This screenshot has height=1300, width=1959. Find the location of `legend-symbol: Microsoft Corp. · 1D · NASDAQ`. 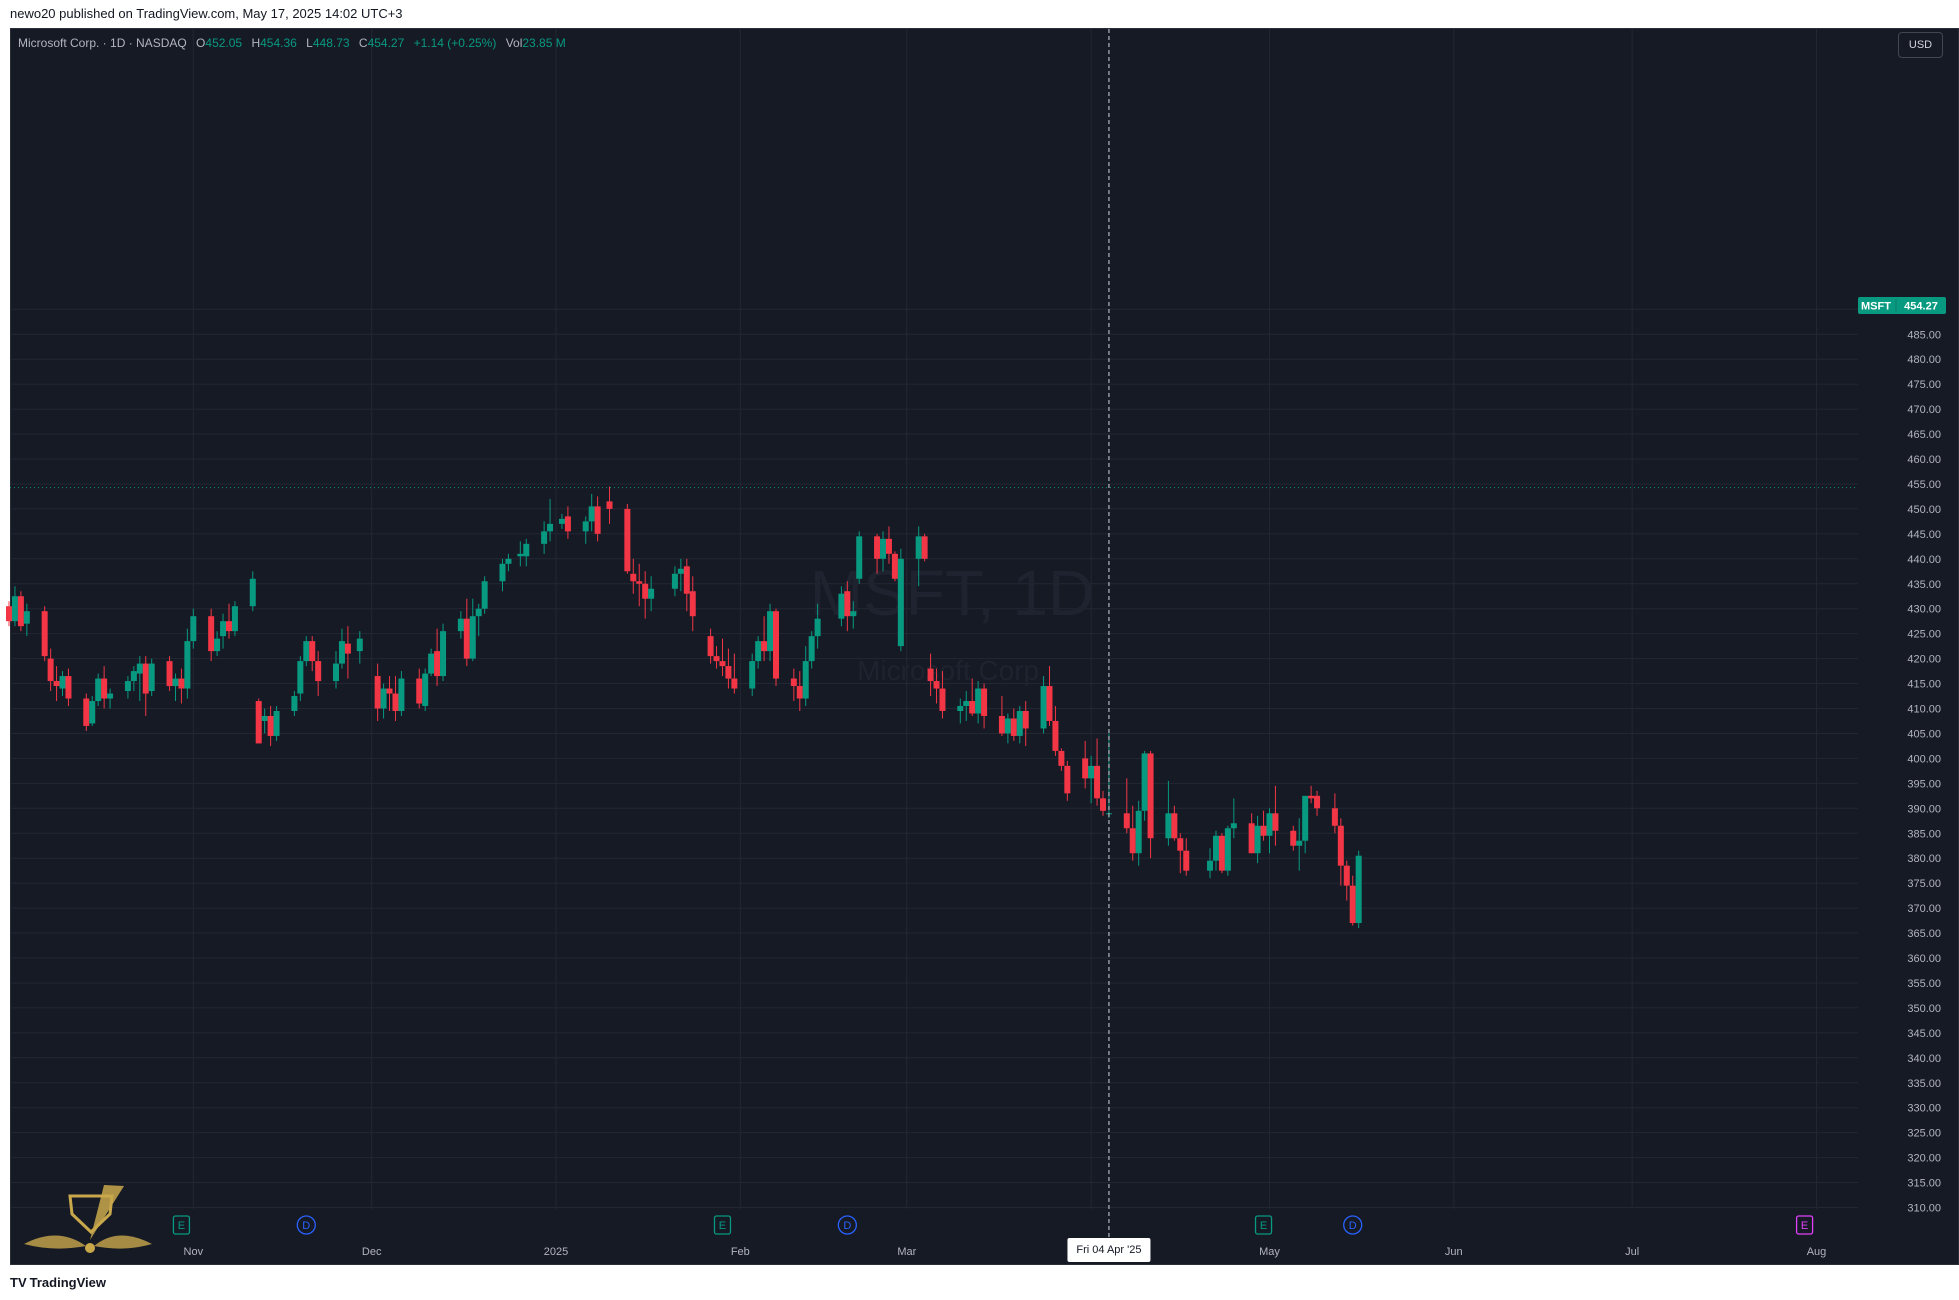

legend-symbol: Microsoft Corp. · 1D · NASDAQ is located at coordinates (102, 43).